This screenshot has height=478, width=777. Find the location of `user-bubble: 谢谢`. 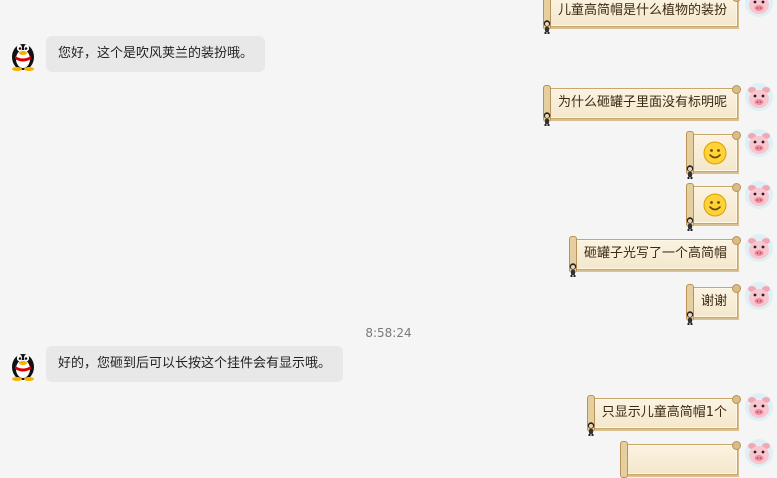

user-bubble: 谢谢 is located at coordinates (713, 301).